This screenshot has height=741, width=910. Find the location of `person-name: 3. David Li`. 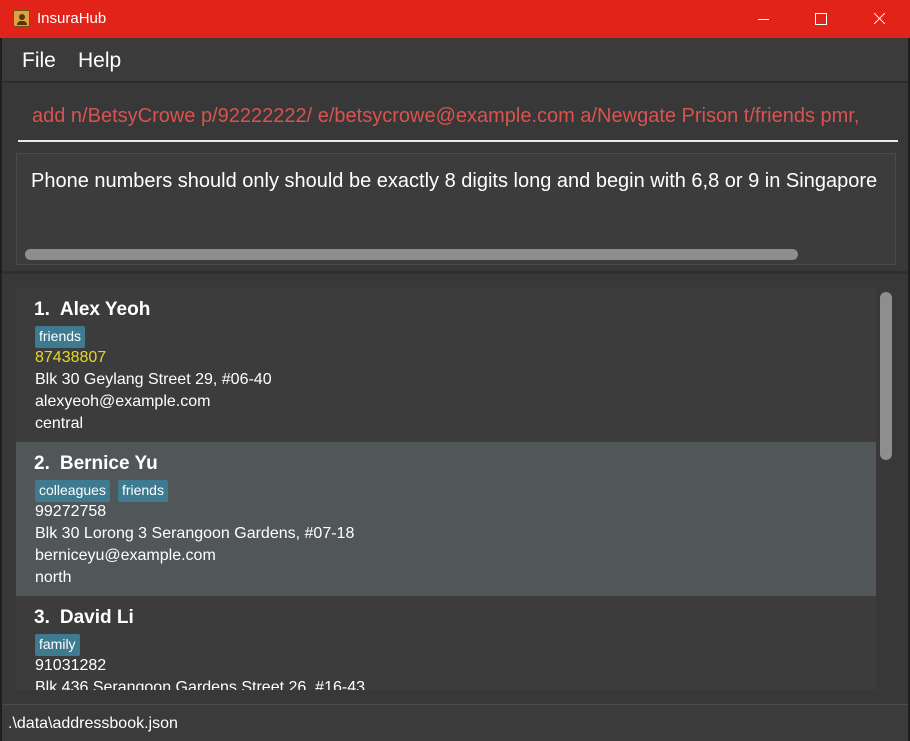

person-name: 3. David Li is located at coordinates (84, 617).